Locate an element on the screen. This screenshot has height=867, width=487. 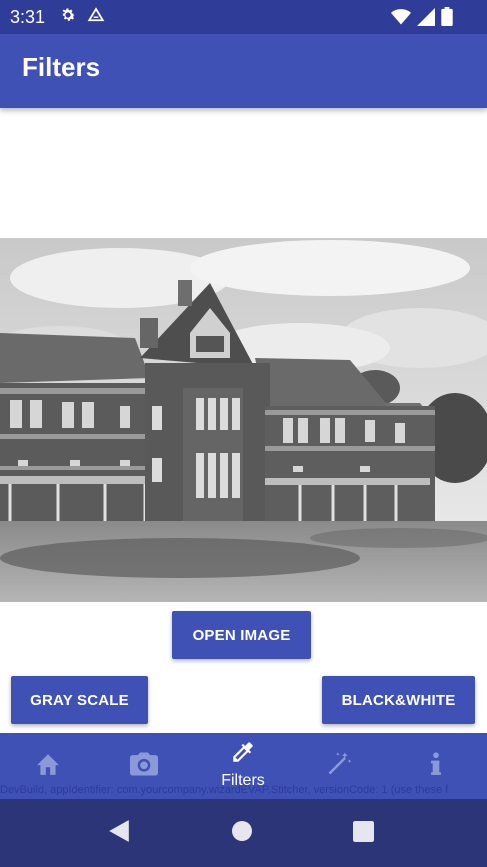
page-title: Filters is located at coordinates (61, 67).